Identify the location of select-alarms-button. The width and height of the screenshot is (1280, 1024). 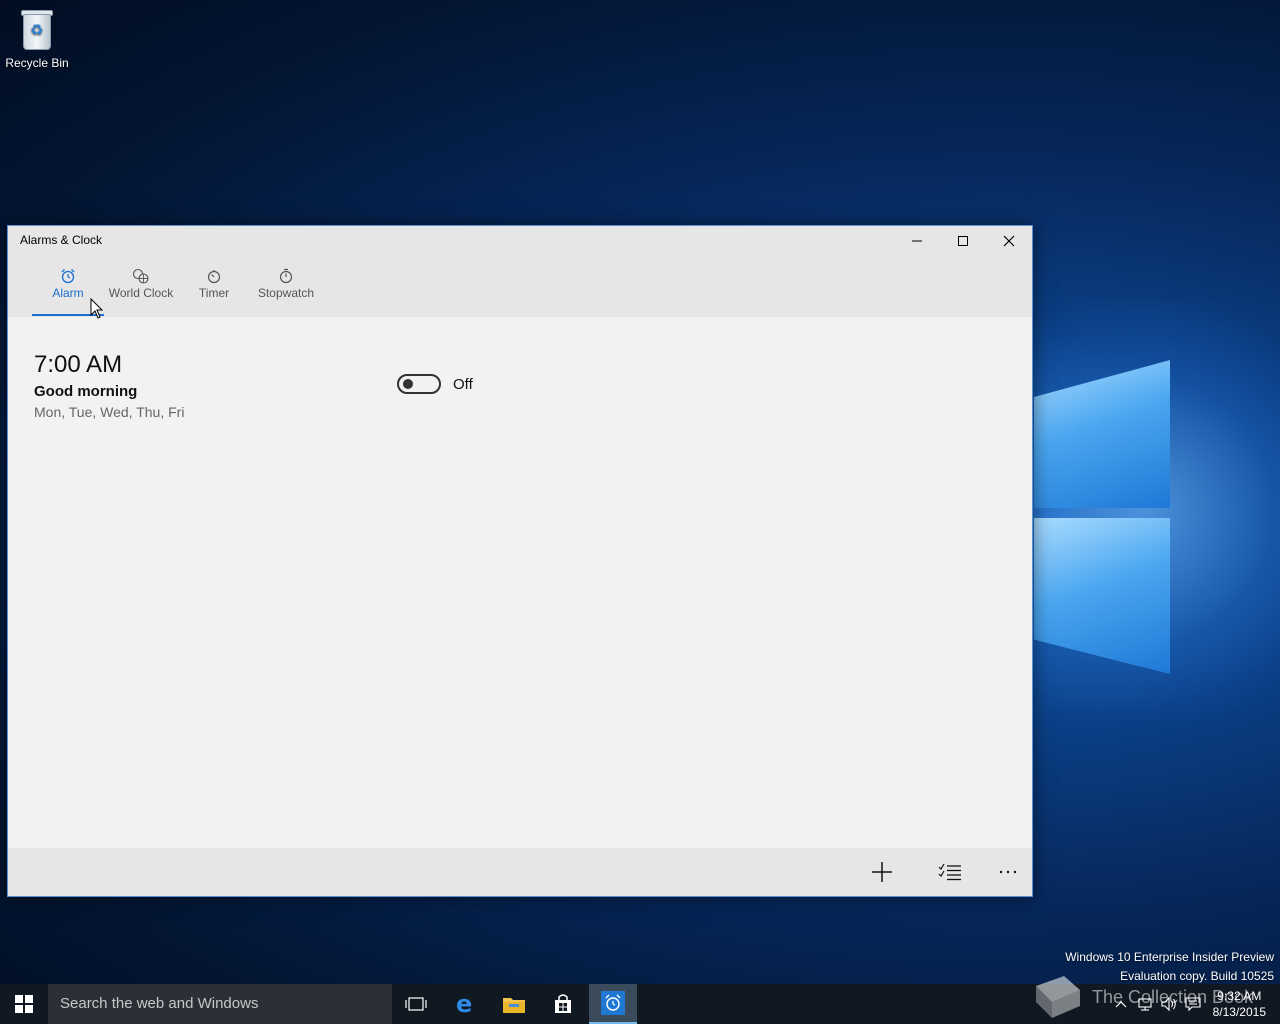
(950, 872).